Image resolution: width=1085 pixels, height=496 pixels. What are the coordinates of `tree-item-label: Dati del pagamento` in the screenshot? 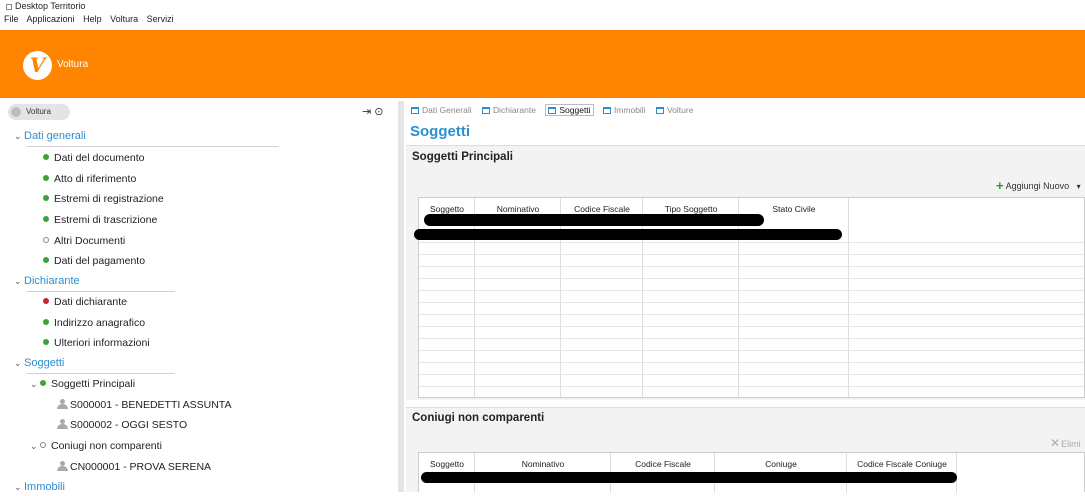 It's located at (100, 261).